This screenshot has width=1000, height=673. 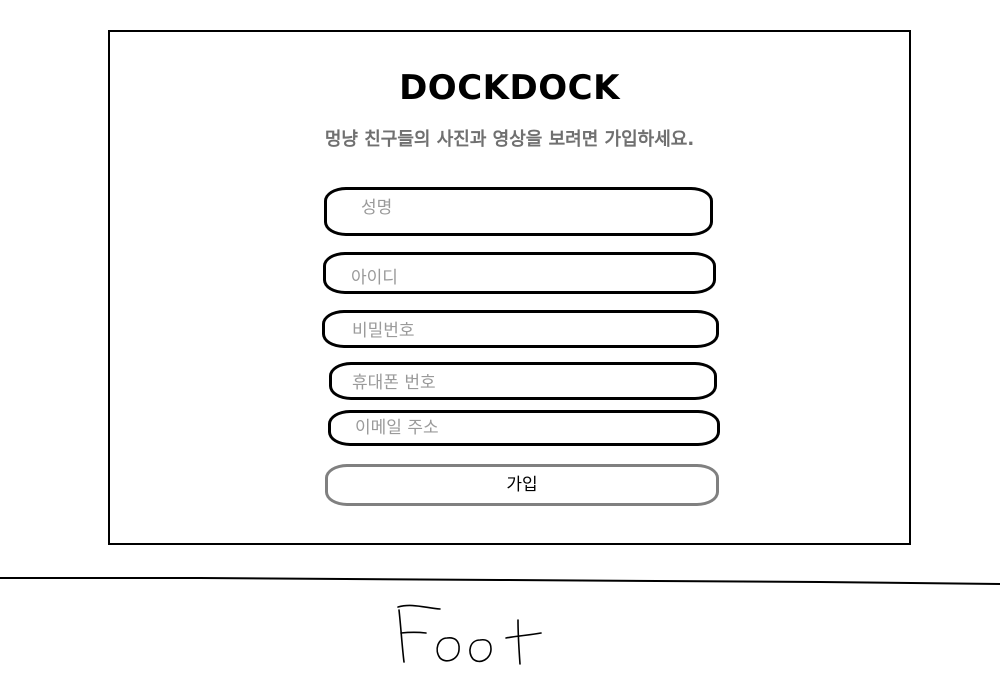 What do you see at coordinates (469, 634) in the screenshot?
I see `footer-handwritten-label` at bounding box center [469, 634].